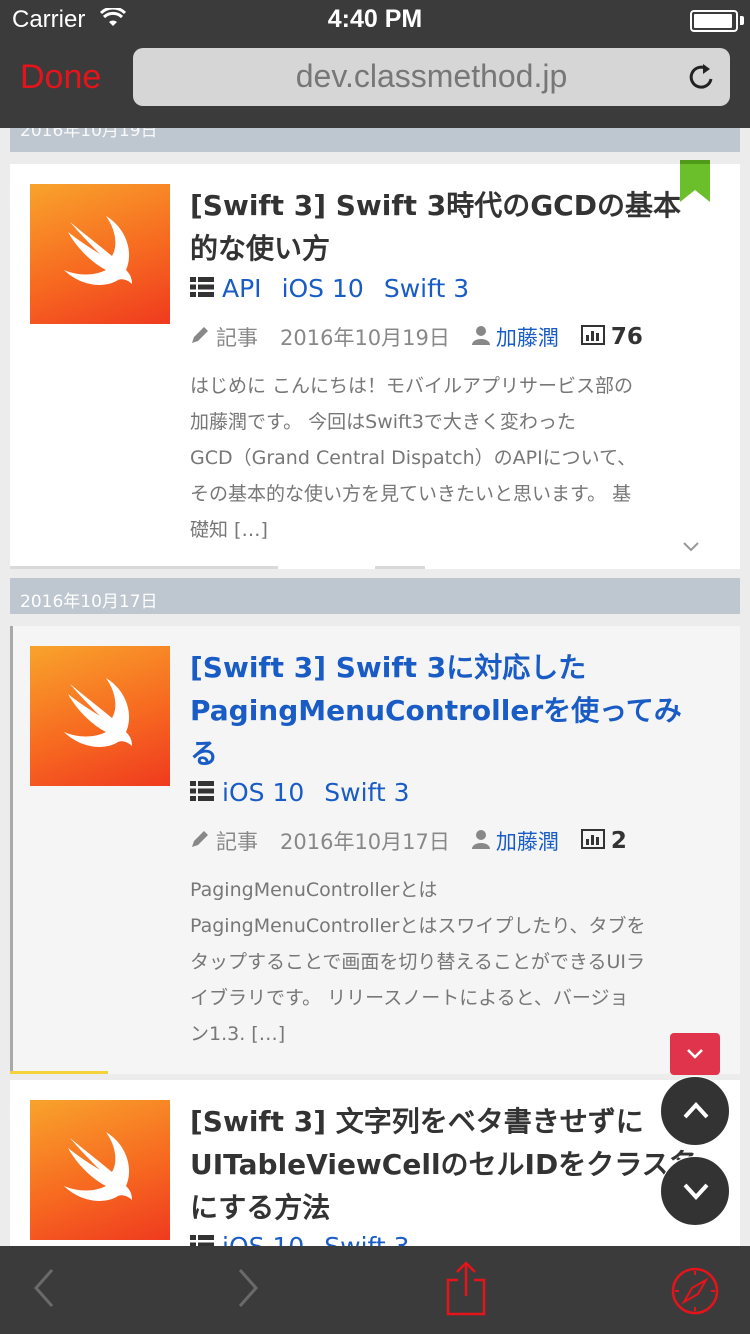  What do you see at coordinates (412, 386) in the screenshot?
I see `excerpt-line: はじめに こんにちは！モバイルアプリサービス部の` at bounding box center [412, 386].